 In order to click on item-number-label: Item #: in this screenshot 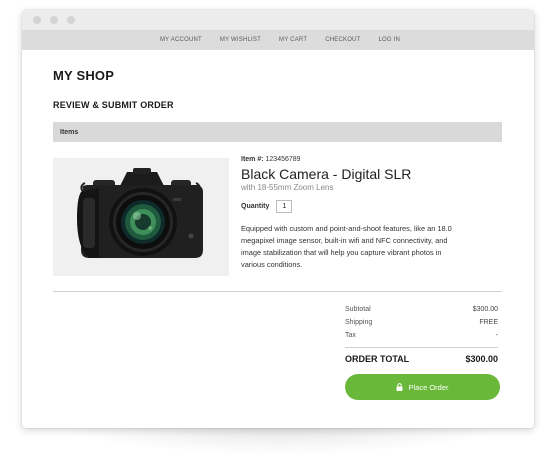, I will do `click(252, 159)`.